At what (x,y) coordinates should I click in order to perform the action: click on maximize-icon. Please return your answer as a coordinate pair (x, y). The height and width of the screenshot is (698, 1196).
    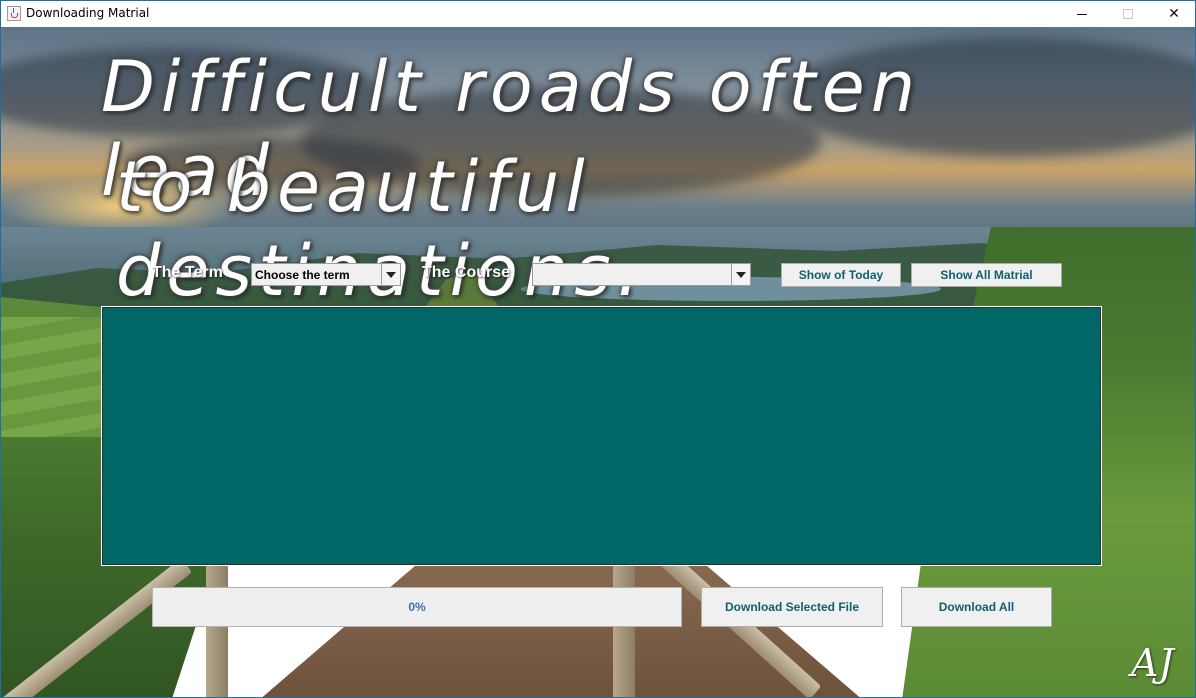
    Looking at the image, I should click on (1128, 14).